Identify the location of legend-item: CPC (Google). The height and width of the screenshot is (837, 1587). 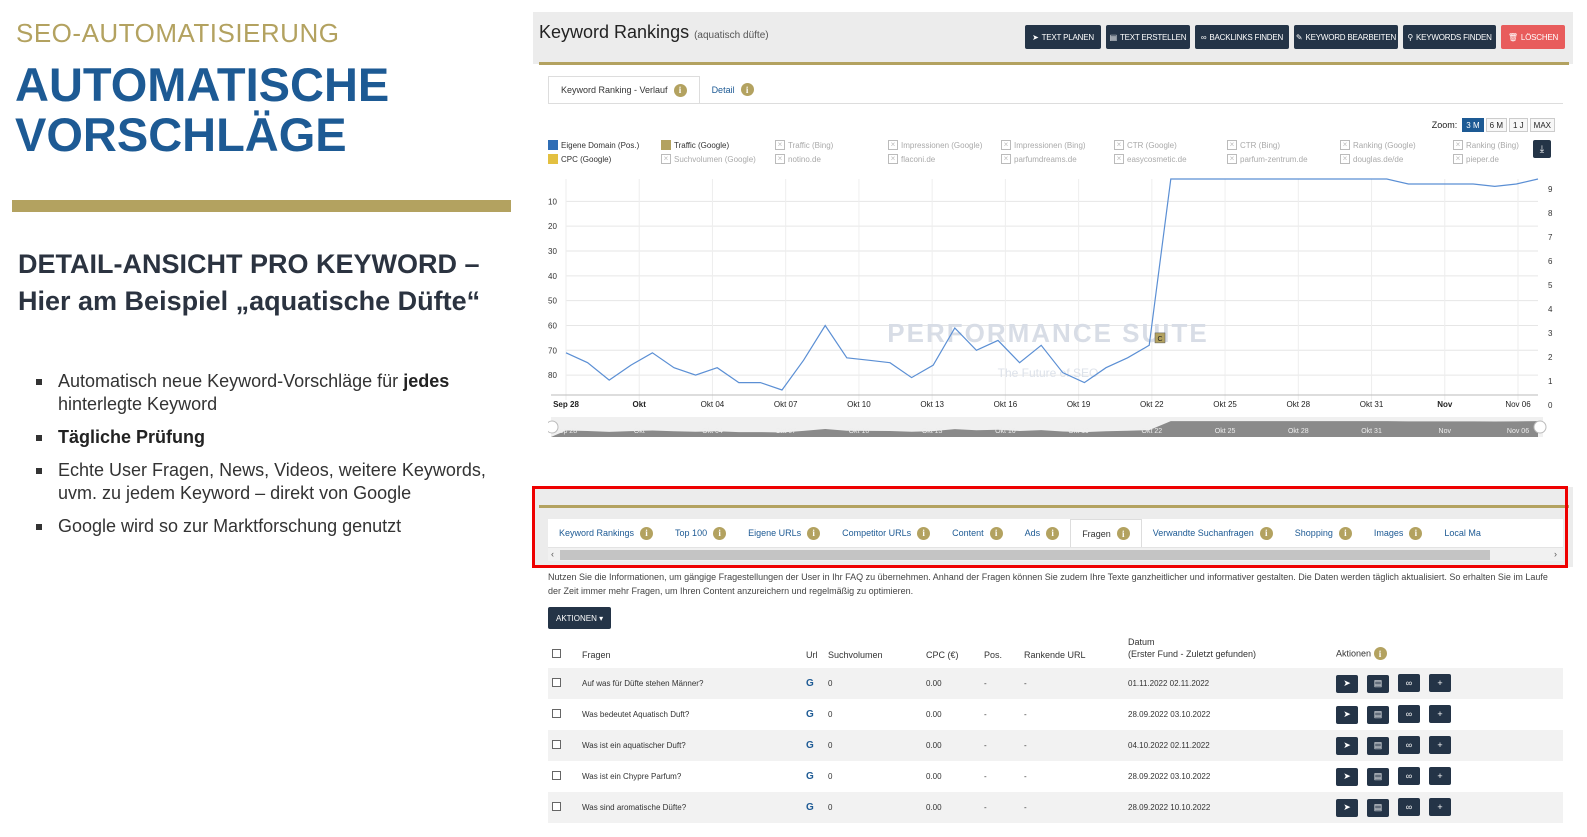
(579, 159).